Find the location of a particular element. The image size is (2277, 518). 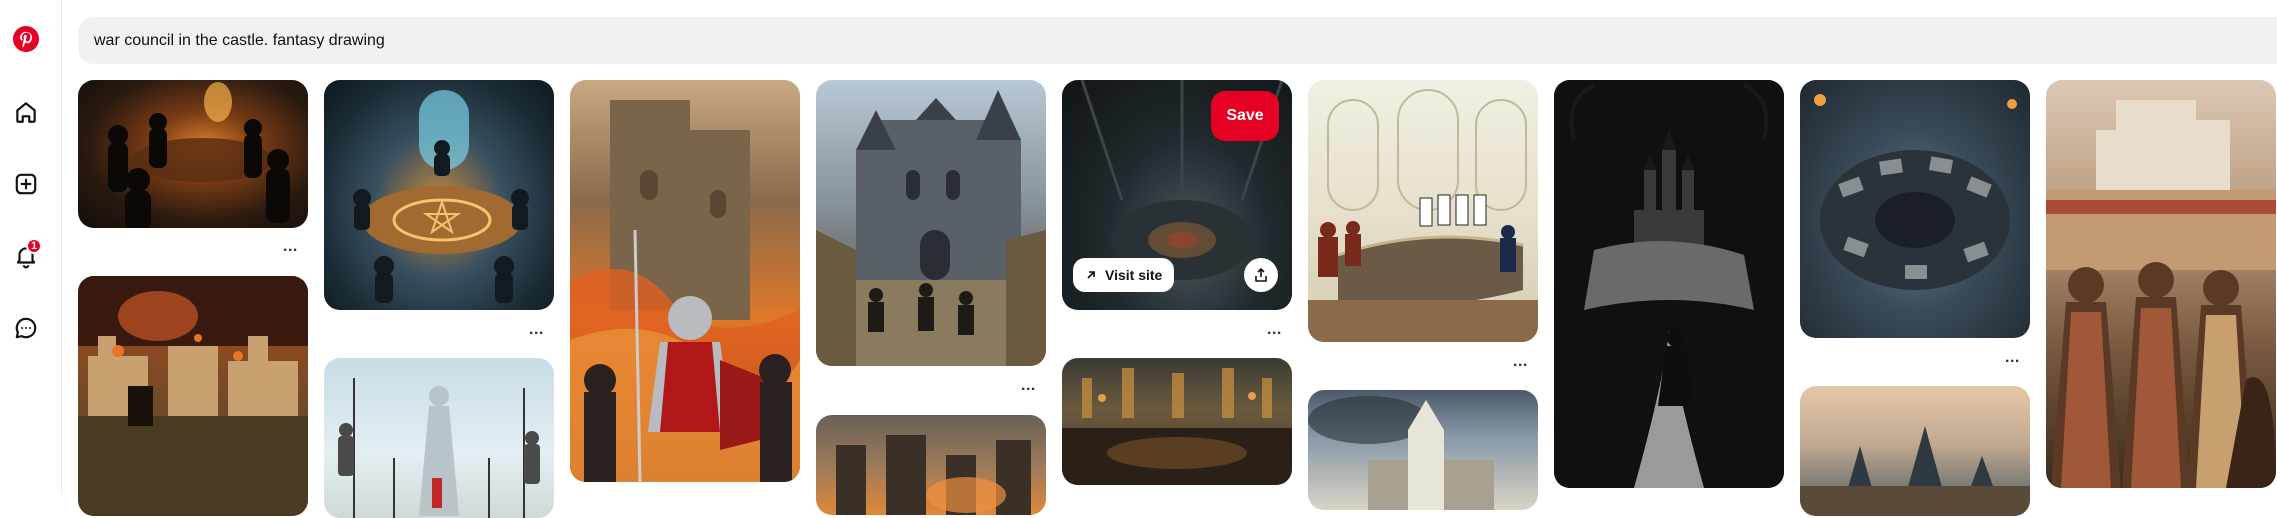

home-icon is located at coordinates (26, 112).